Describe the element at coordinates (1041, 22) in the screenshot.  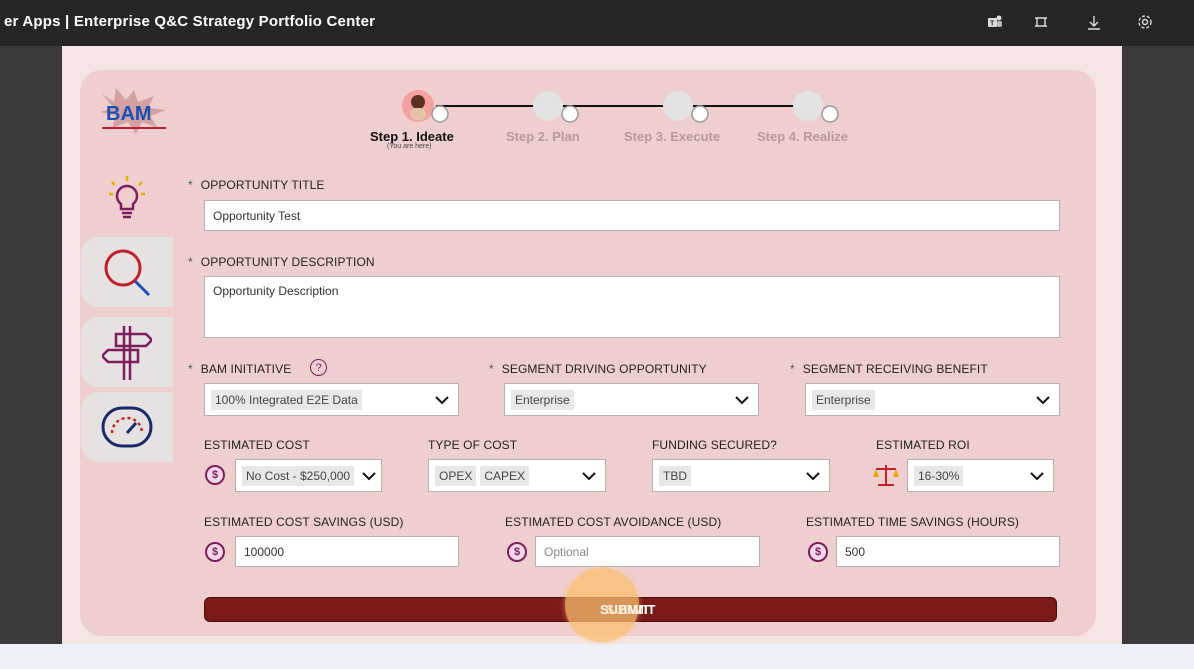
I see `fit-screen-icon` at that location.